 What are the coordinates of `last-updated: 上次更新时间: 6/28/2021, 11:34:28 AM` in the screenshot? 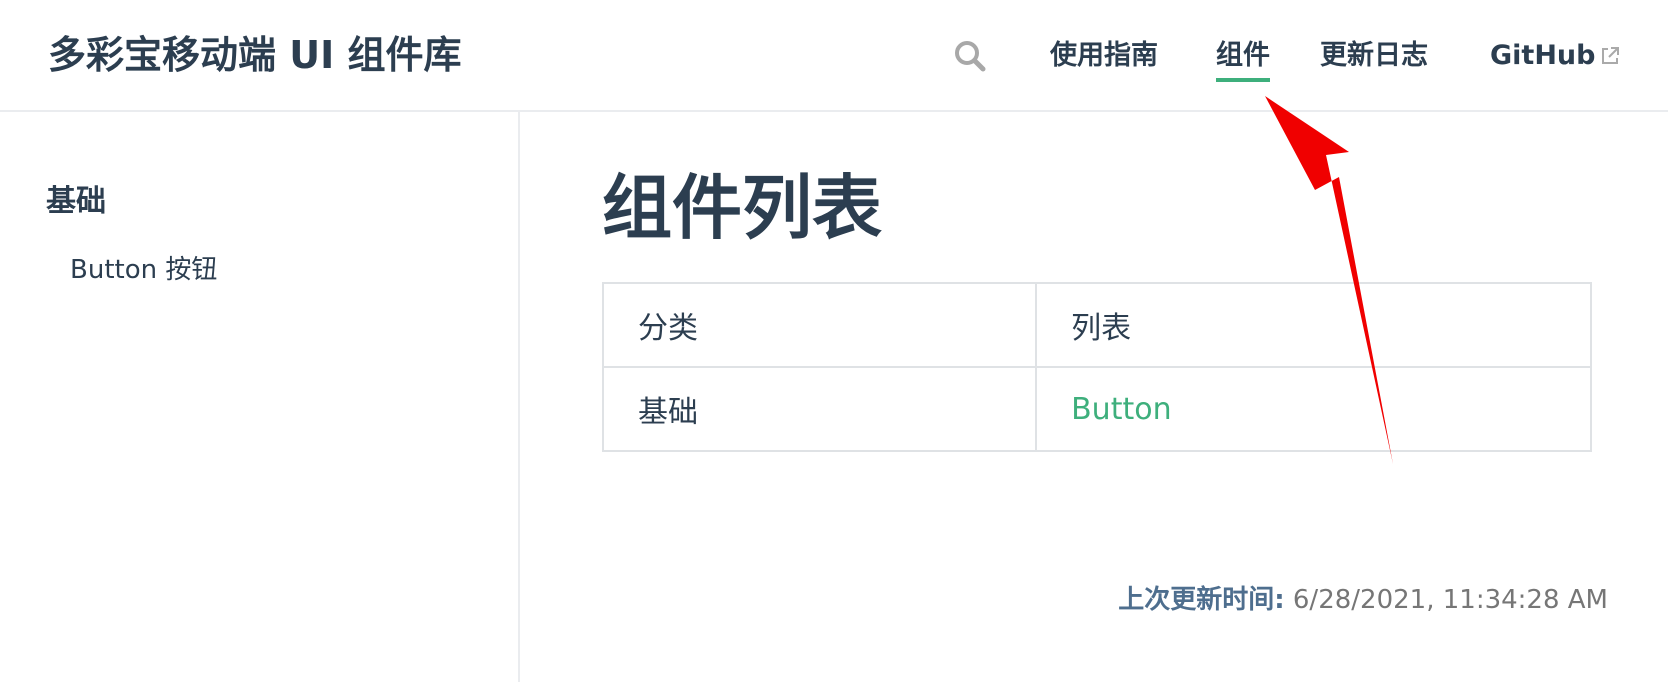 It's located at (1363, 600).